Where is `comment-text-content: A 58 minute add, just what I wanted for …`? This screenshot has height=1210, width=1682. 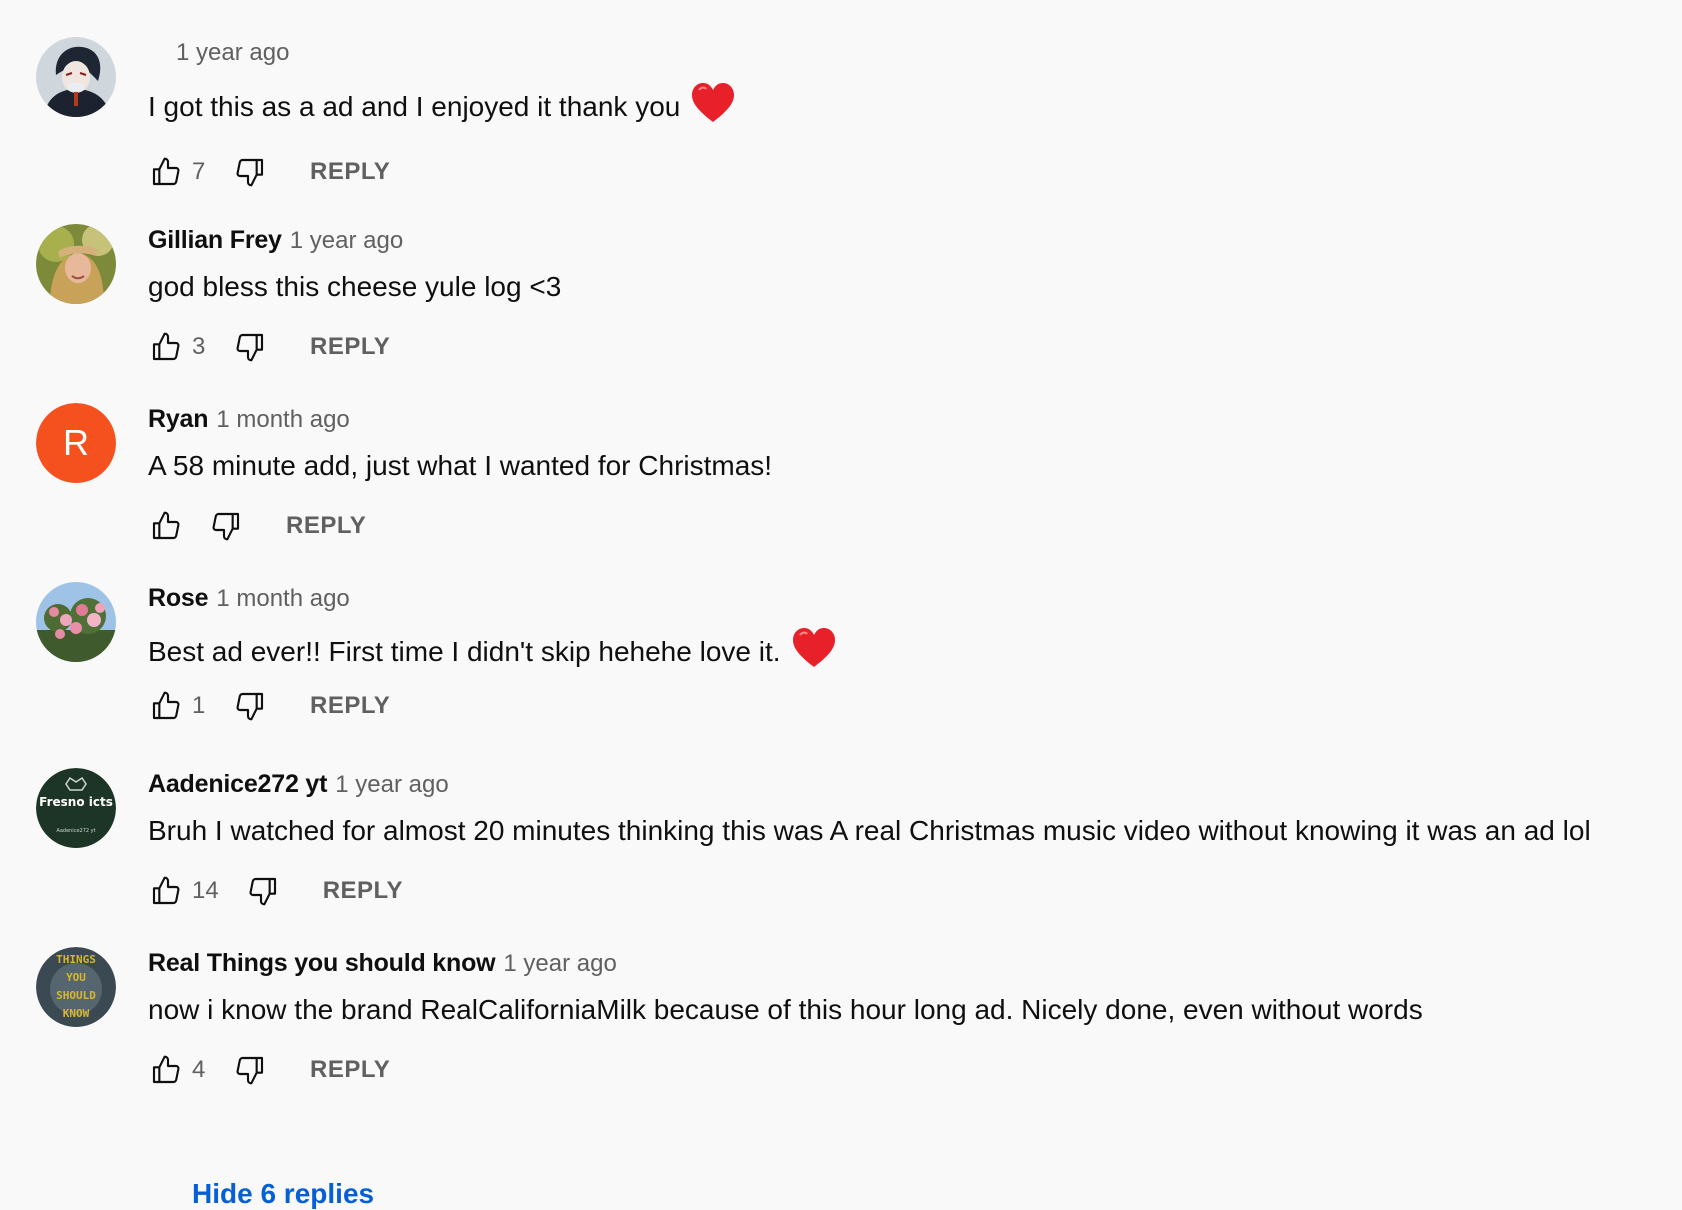
comment-text-content: A 58 minute add, just what I wanted for … is located at coordinates (460, 465).